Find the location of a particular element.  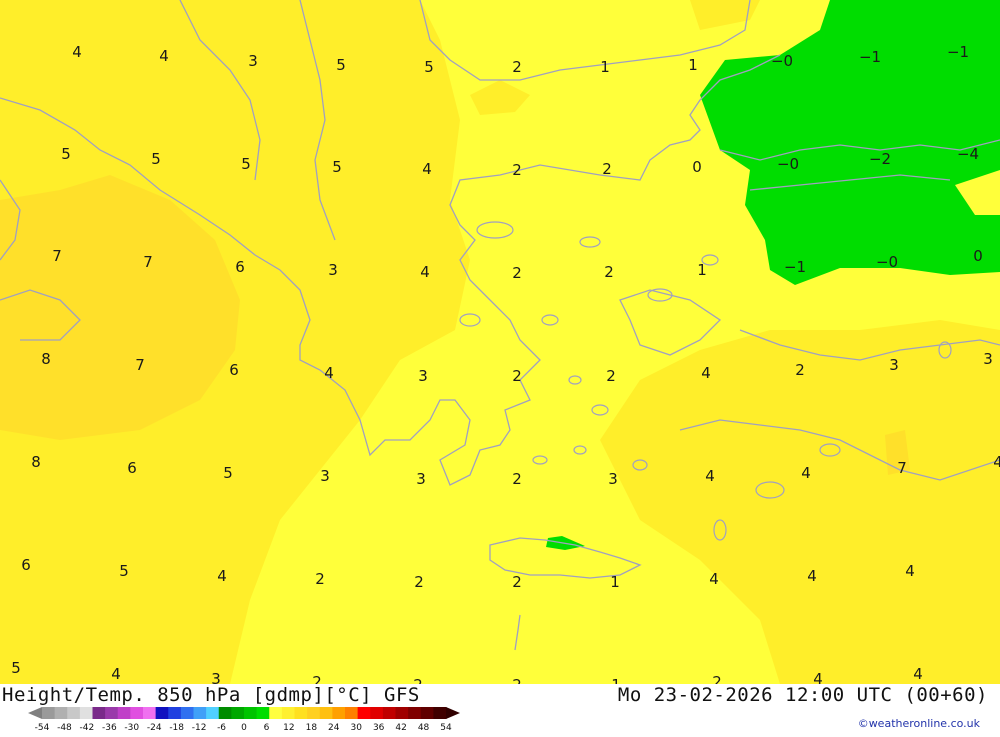

legend-tick-label: 48 is located at coordinates (424, 728).